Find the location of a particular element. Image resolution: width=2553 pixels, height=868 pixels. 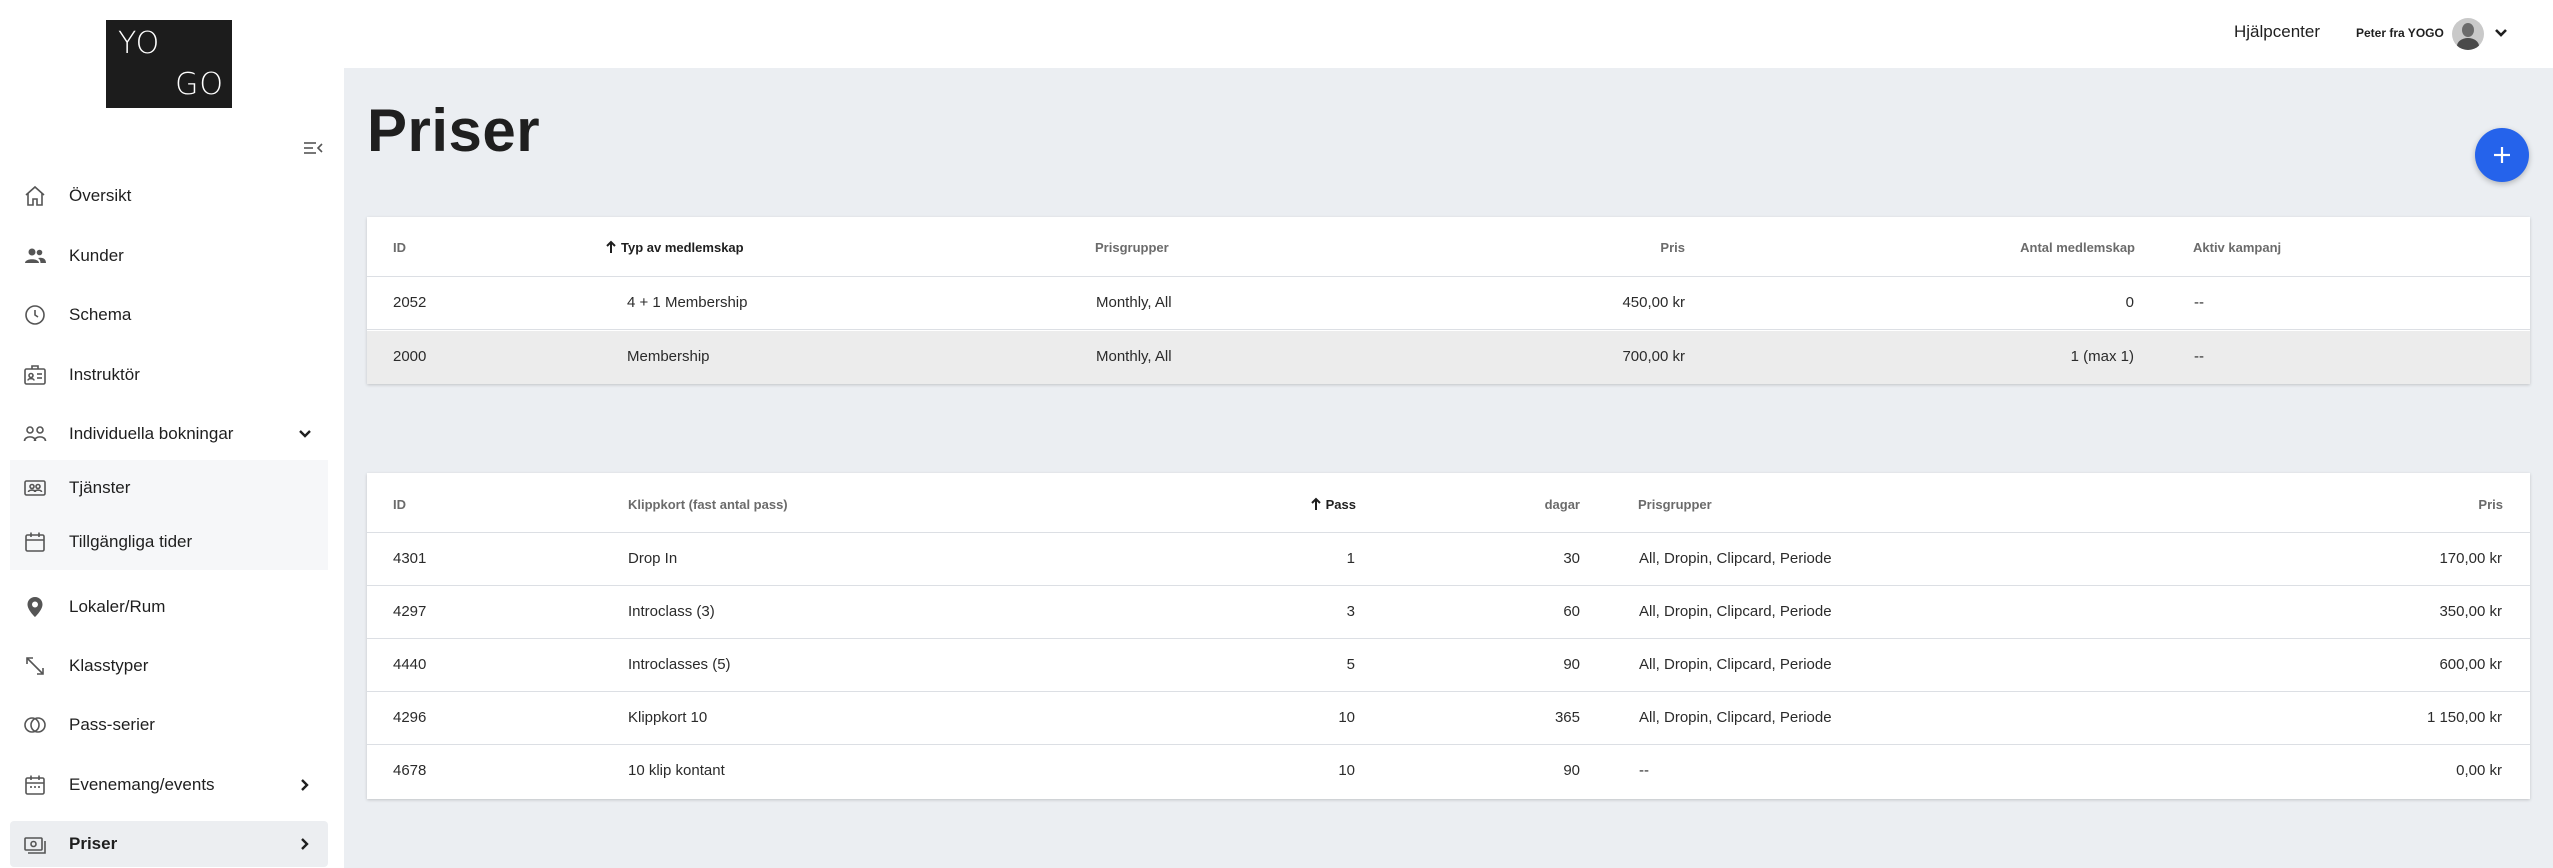

help-center-link: Hjälpcenter is located at coordinates (2277, 32).